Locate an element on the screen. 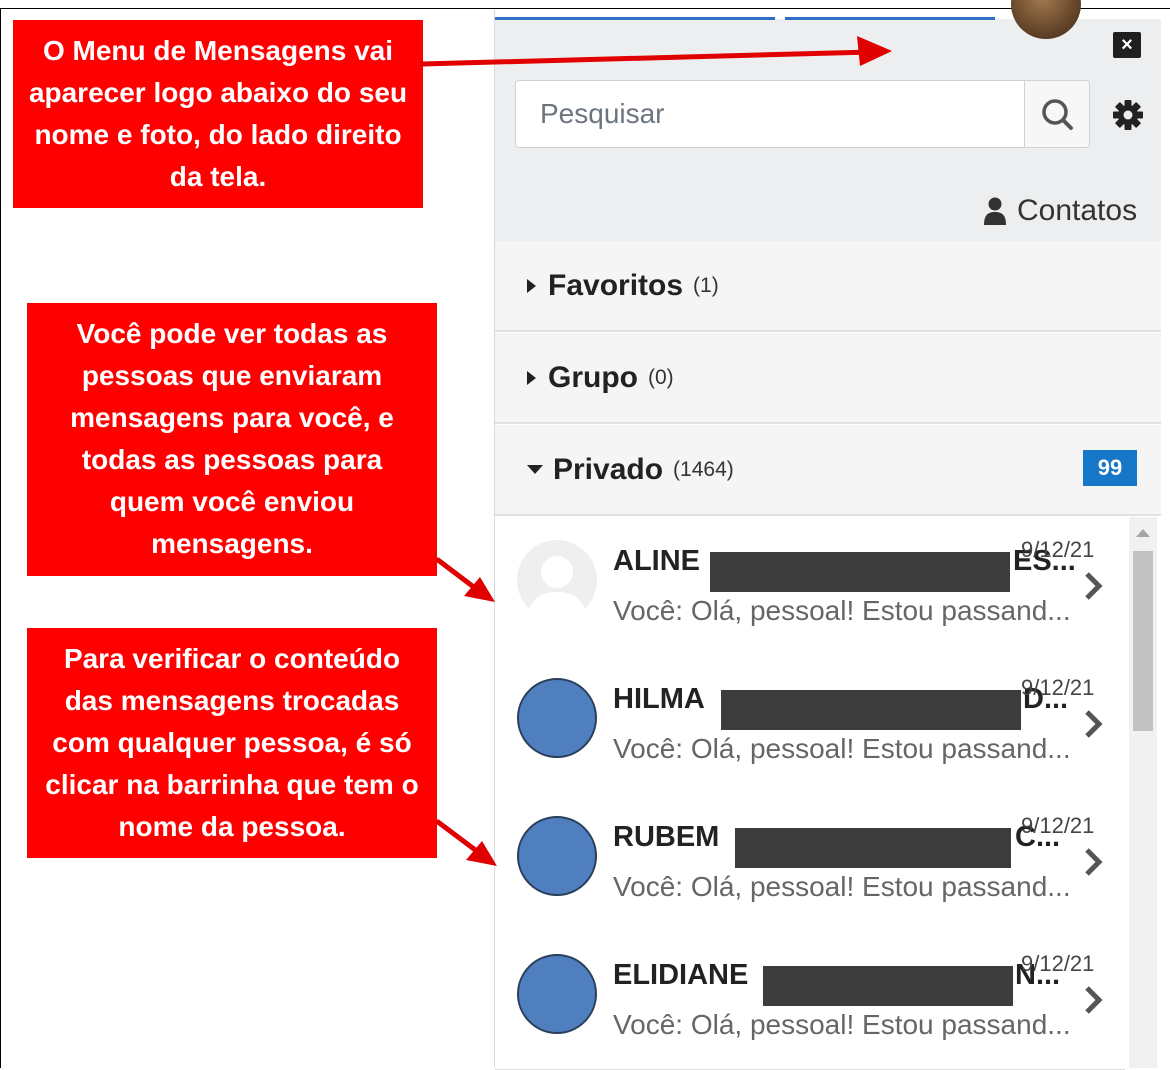 Image resolution: width=1170 pixels, height=1070 pixels. search-icon is located at coordinates (1057, 114).